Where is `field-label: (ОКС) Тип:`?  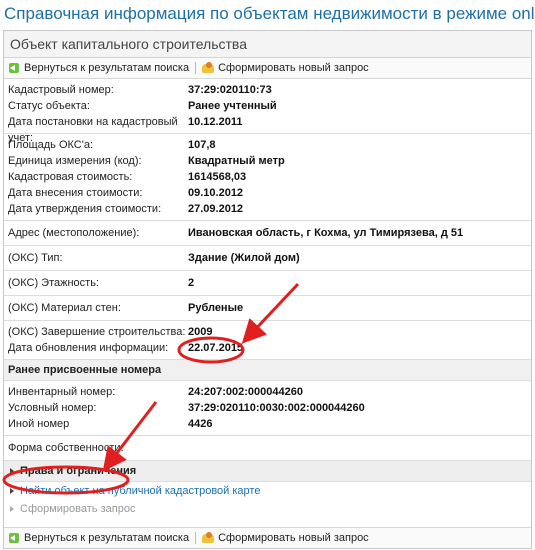
field-label: (ОКС) Тип: is located at coordinates (35, 258).